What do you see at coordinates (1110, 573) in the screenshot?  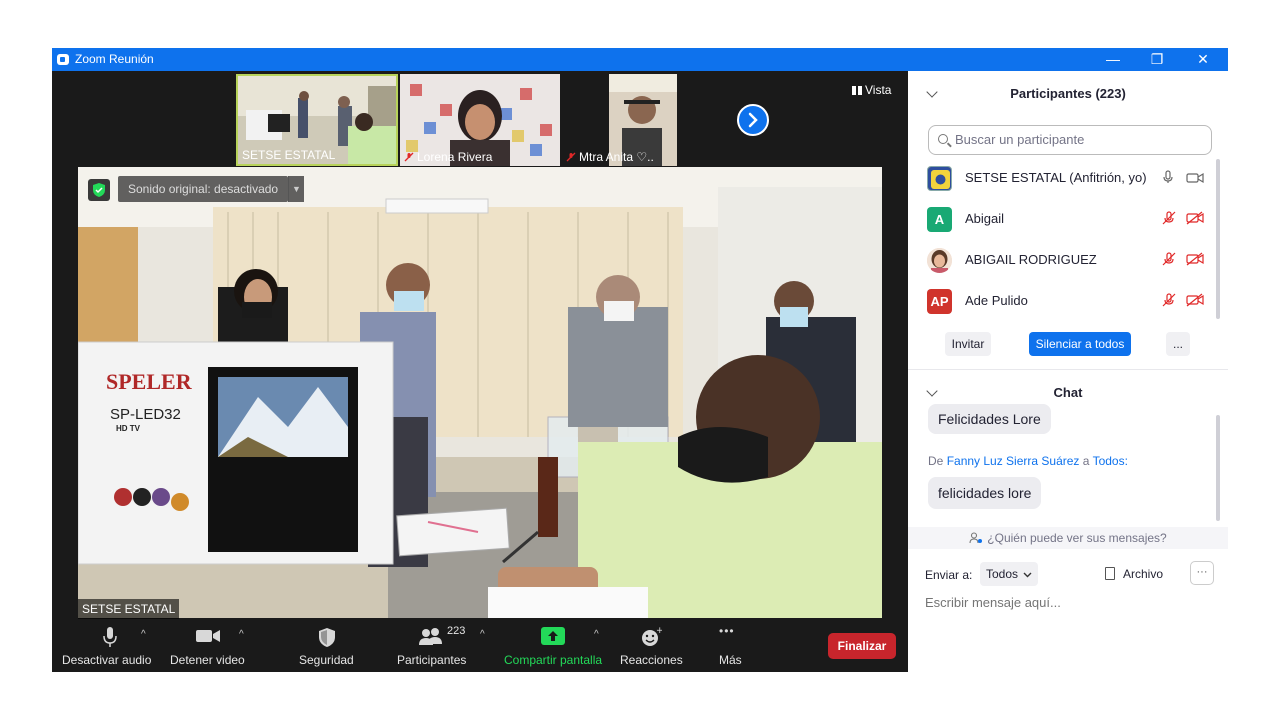 I see `file-icon` at bounding box center [1110, 573].